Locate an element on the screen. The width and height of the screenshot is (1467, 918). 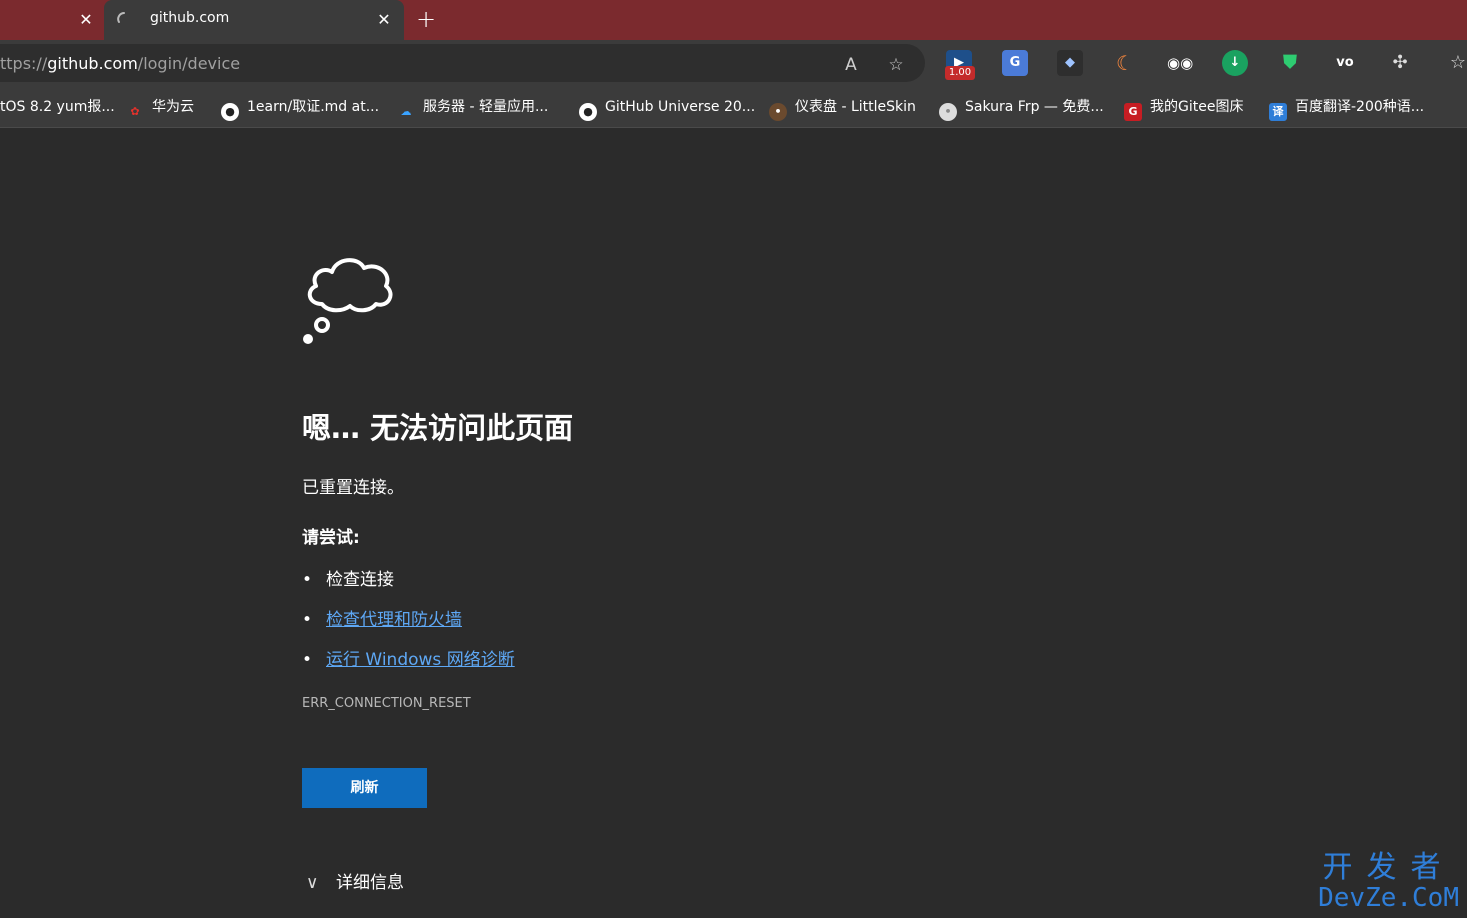
cloud-icon: ☁ is located at coordinates (406, 111).